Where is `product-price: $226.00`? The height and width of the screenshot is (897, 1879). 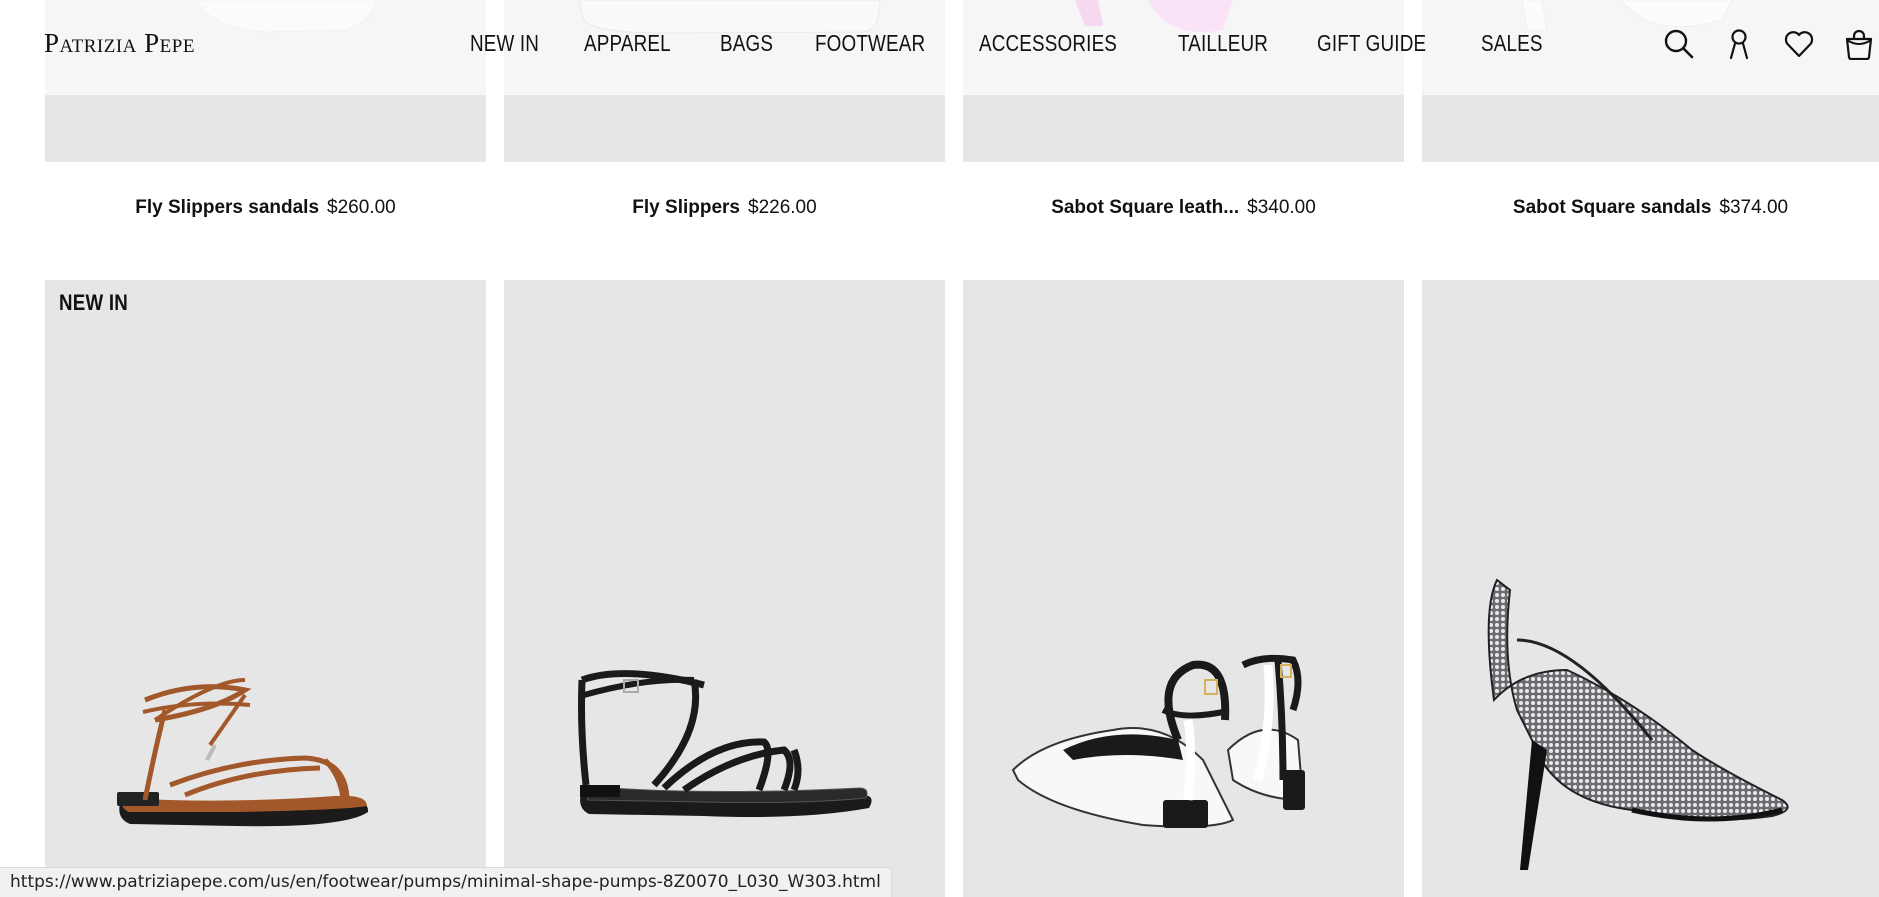
product-price: $226.00 is located at coordinates (782, 207).